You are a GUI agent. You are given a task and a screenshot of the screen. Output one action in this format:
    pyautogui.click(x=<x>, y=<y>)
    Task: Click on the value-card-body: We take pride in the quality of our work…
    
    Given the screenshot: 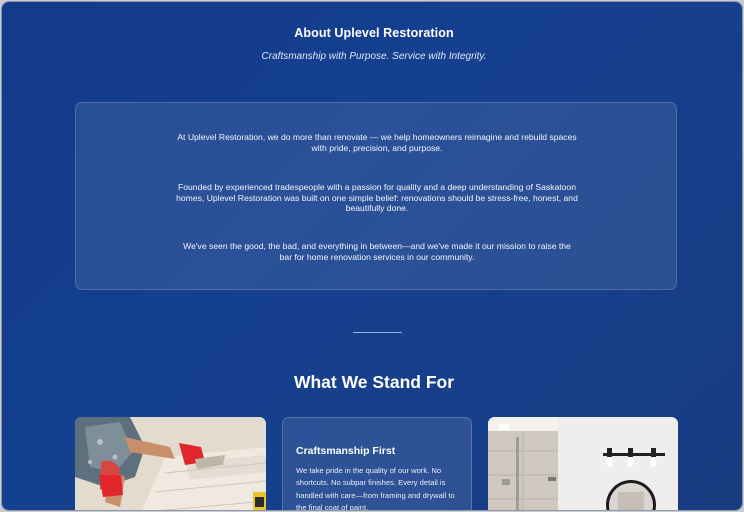 What is the action you would take?
    pyautogui.click(x=375, y=488)
    